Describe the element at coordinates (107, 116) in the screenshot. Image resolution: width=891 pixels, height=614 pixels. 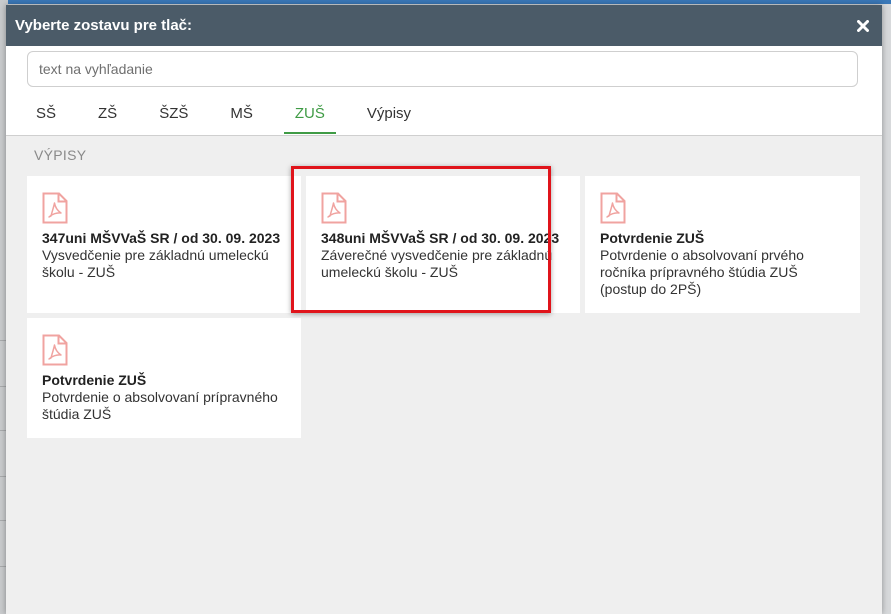
I see `tab-zs: ZŠ` at that location.